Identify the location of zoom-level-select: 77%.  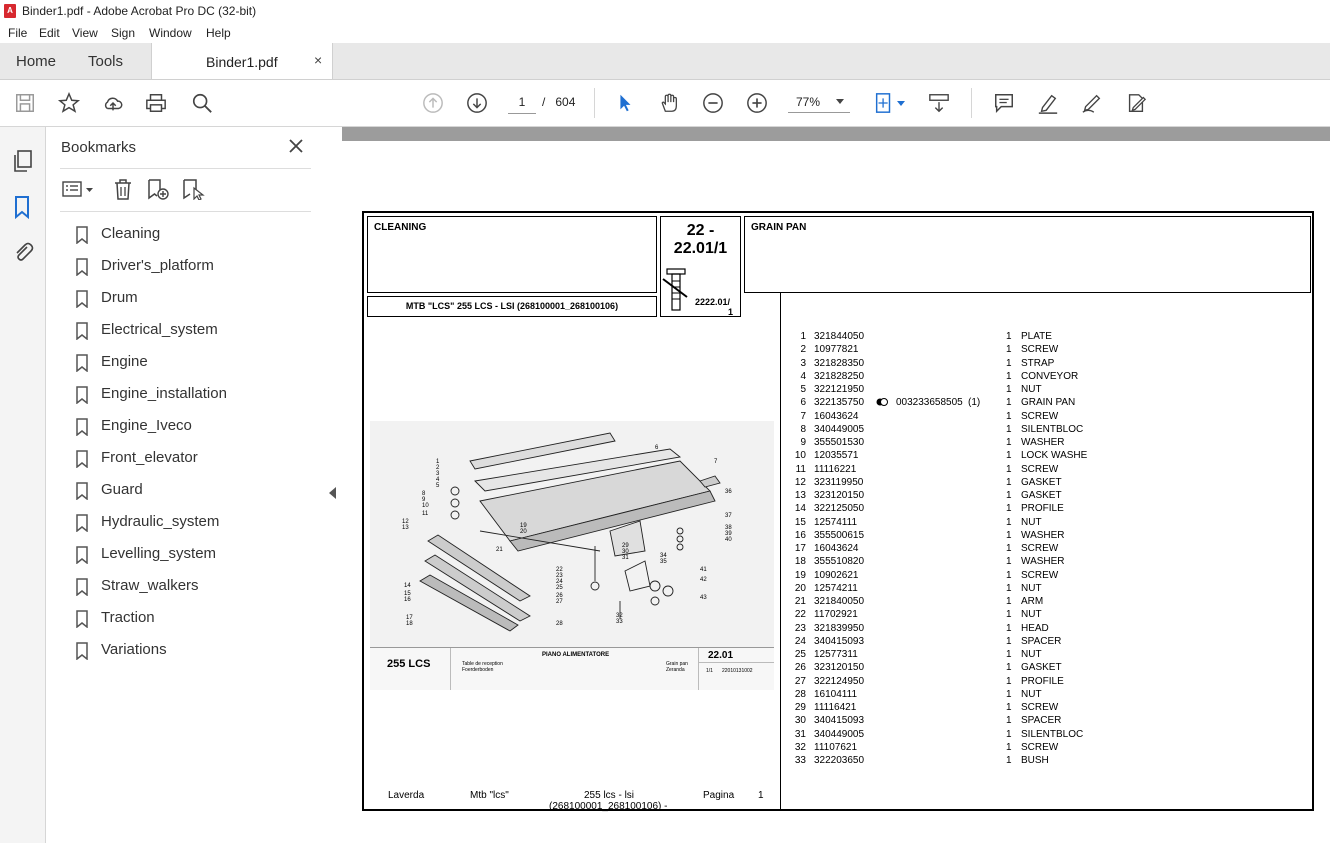
(819, 102).